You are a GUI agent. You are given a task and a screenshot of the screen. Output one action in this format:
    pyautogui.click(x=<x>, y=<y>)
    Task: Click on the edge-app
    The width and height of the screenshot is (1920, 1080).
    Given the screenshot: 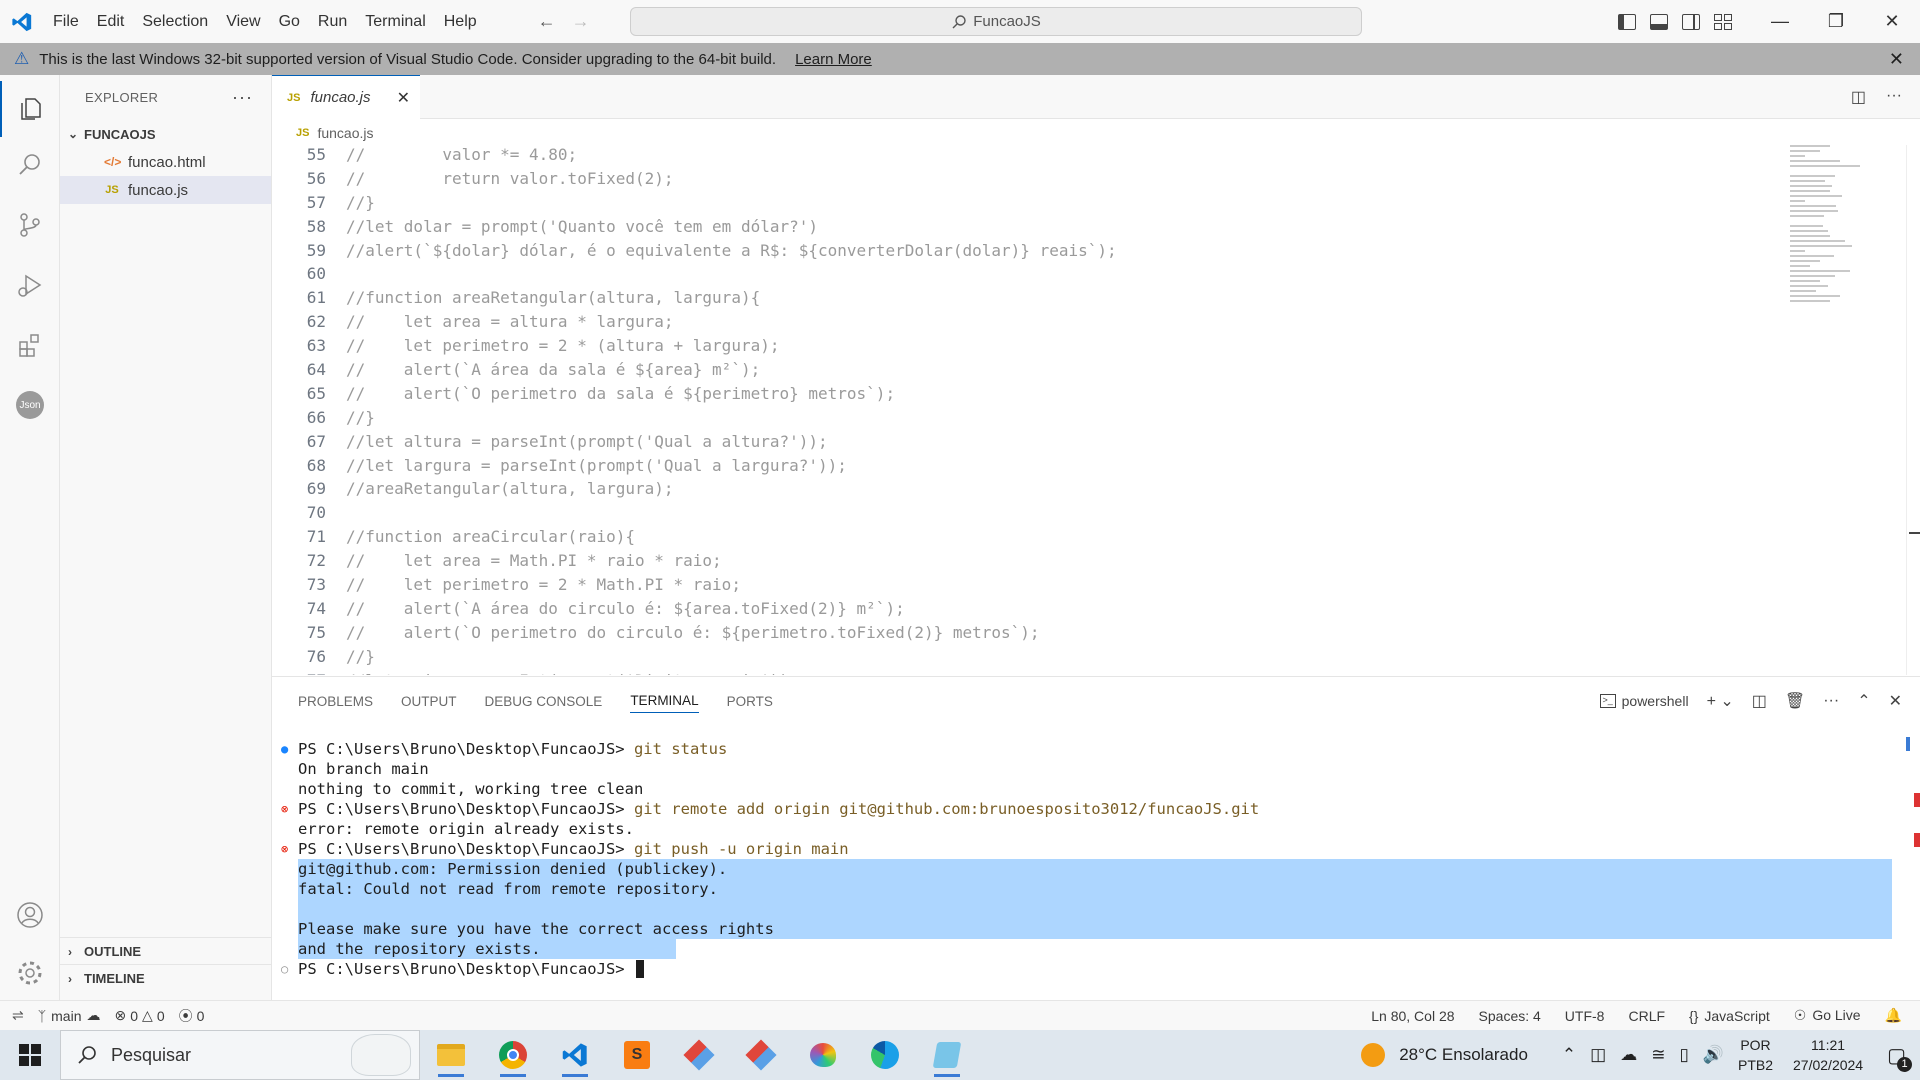 What is the action you would take?
    pyautogui.click(x=885, y=1055)
    